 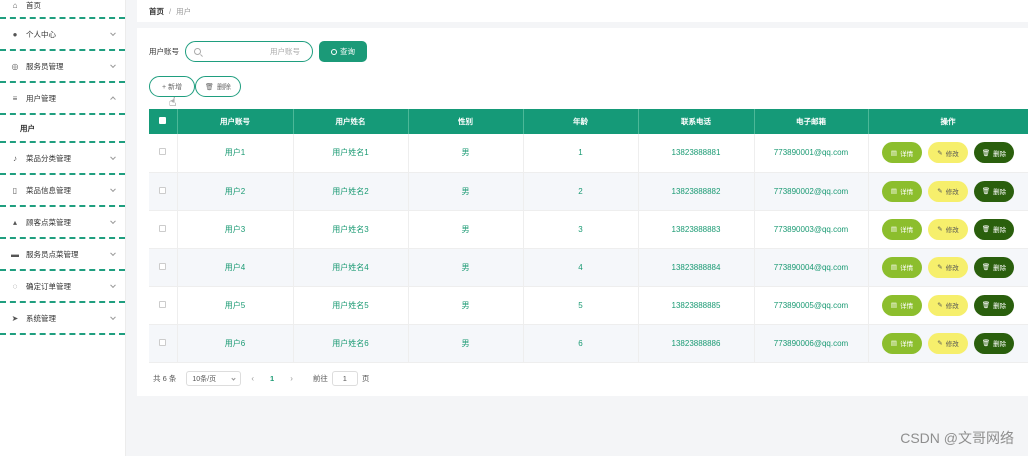 I want to click on circle-icon: ◌, so click(x=15, y=286).